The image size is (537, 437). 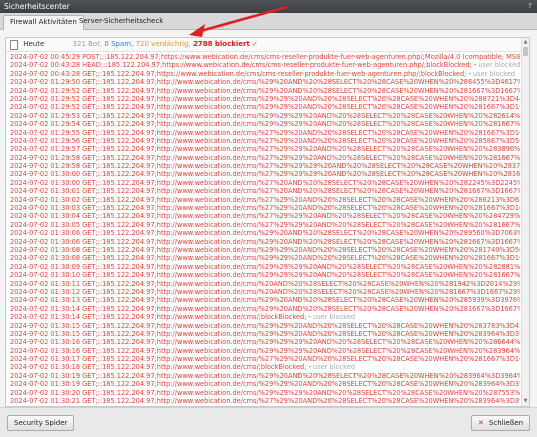 I want to click on log-timestamp: 2024-07-02 01:30:15, so click(x=45, y=325).